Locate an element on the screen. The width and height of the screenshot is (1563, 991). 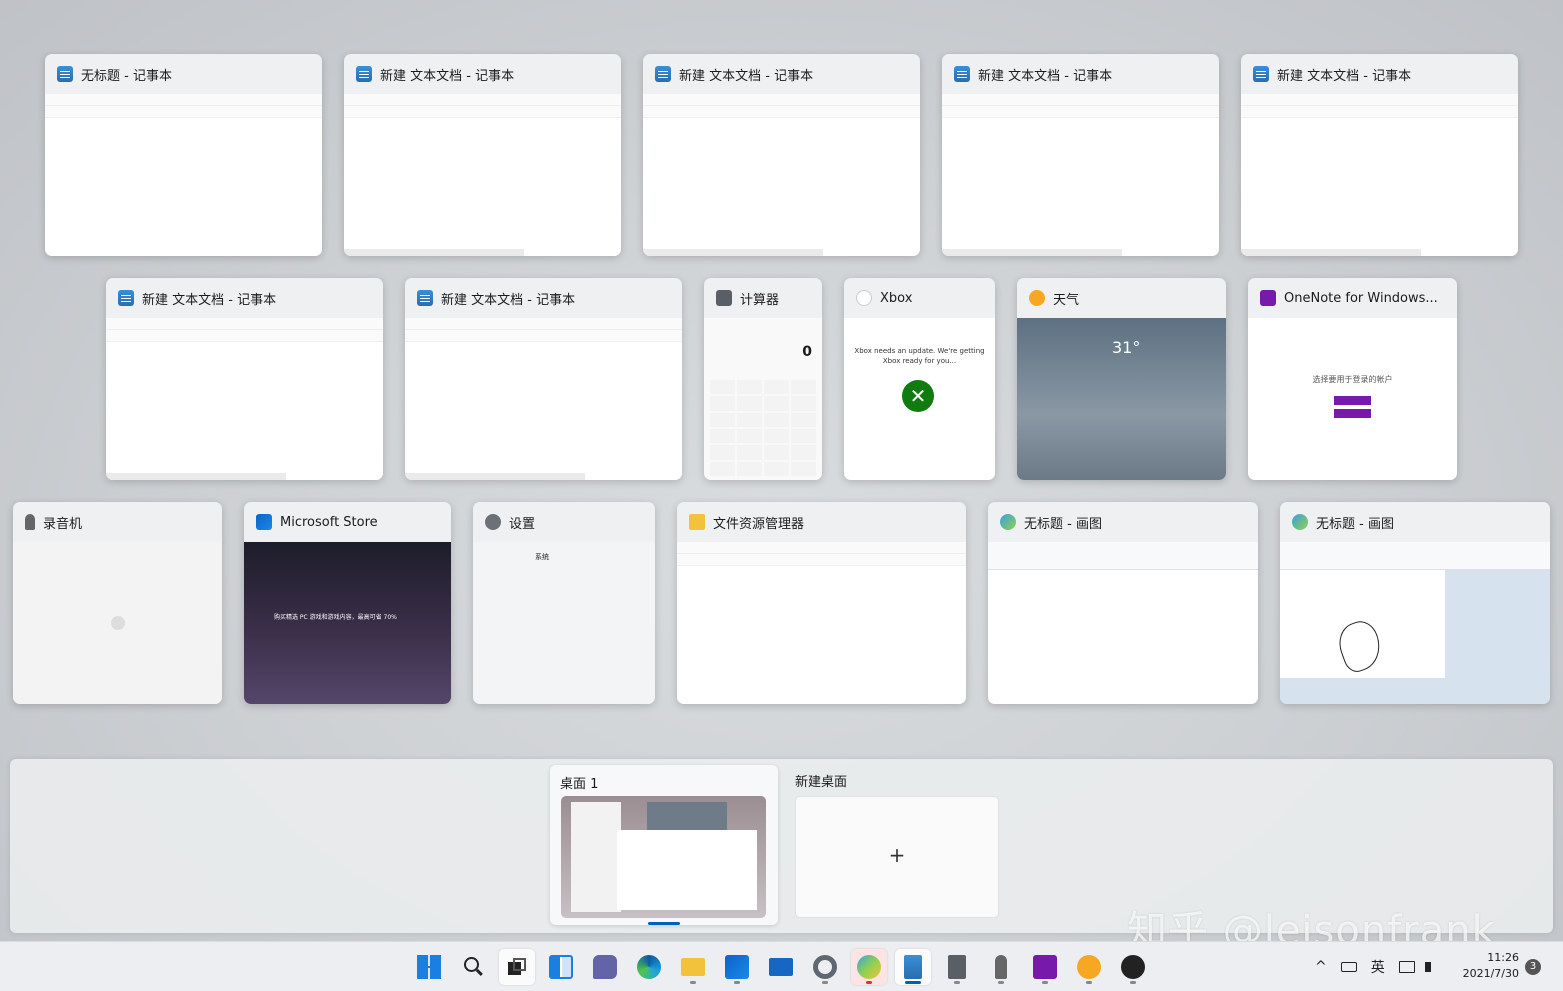
window-card-notepad-untitled: 无标题 - 记事本 is located at coordinates (183, 155).